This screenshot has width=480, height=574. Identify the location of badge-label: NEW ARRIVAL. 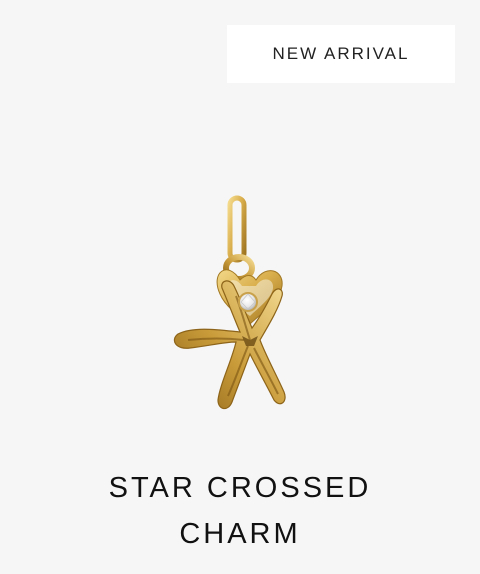
(341, 53).